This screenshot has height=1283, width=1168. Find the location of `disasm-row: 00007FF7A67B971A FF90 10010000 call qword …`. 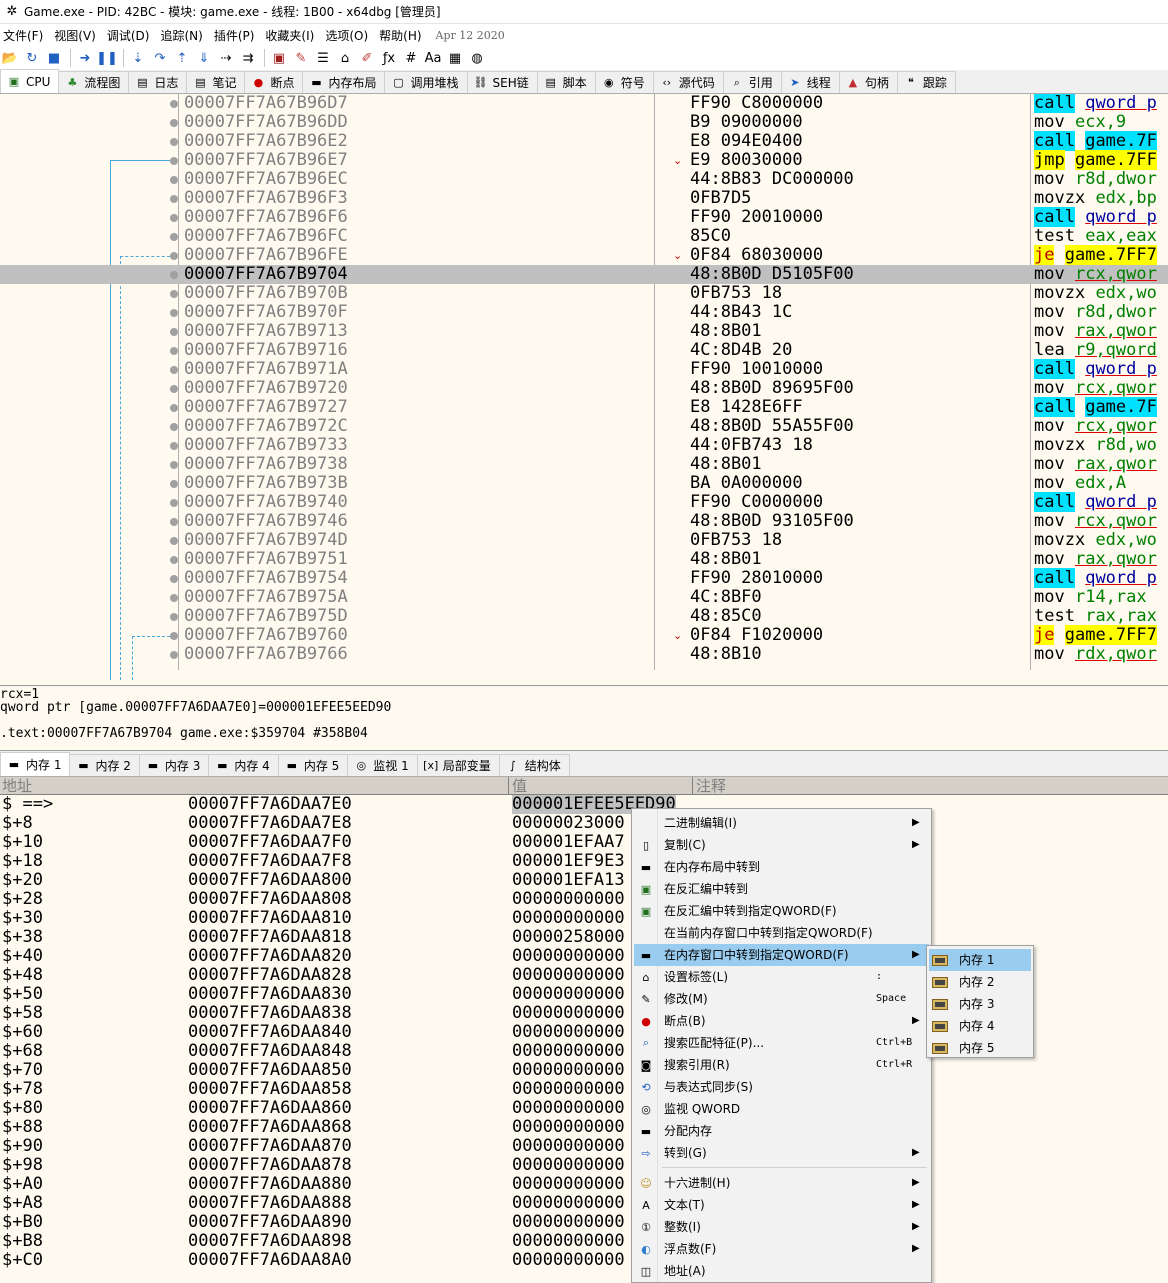

disasm-row: 00007FF7A67B971A FF90 10010000 call qword … is located at coordinates (584, 369).